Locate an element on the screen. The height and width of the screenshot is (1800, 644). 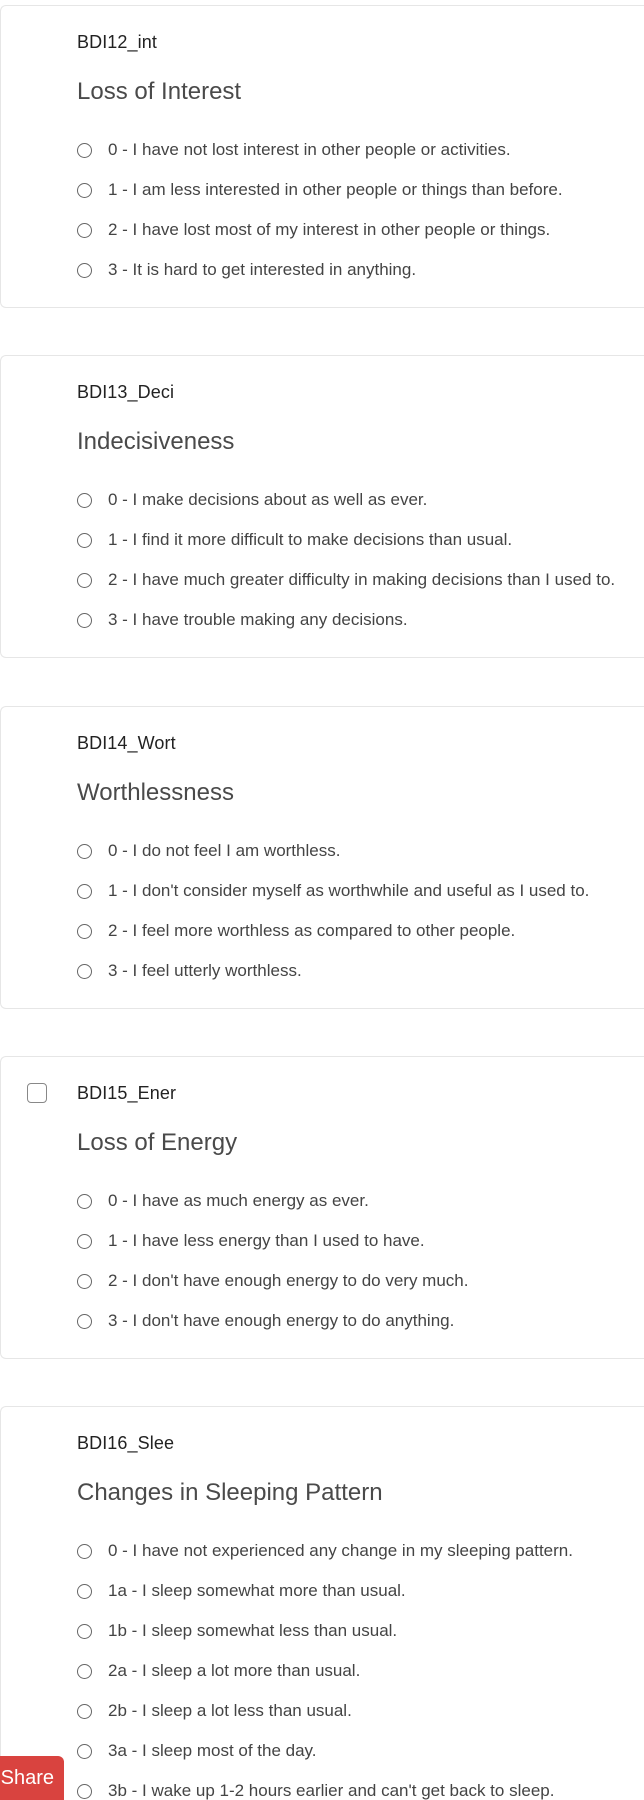
share-button: Share is located at coordinates (32, 1778).